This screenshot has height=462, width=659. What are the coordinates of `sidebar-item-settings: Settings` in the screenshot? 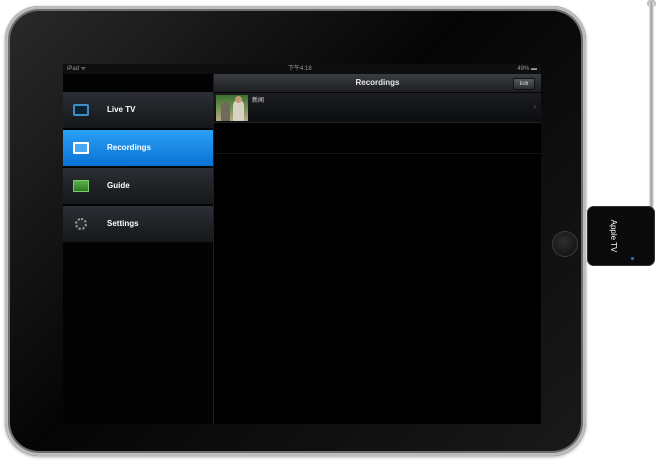 It's located at (138, 224).